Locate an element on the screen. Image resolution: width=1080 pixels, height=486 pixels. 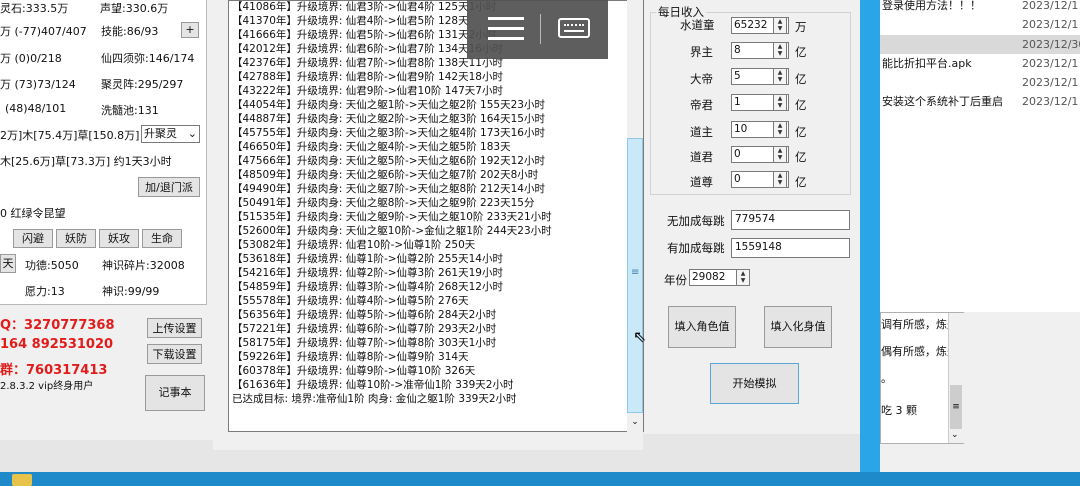
log-line: 【60378年】升级境界: 仙尊9阶->仙尊10阶 326天 is located at coordinates (354, 371).